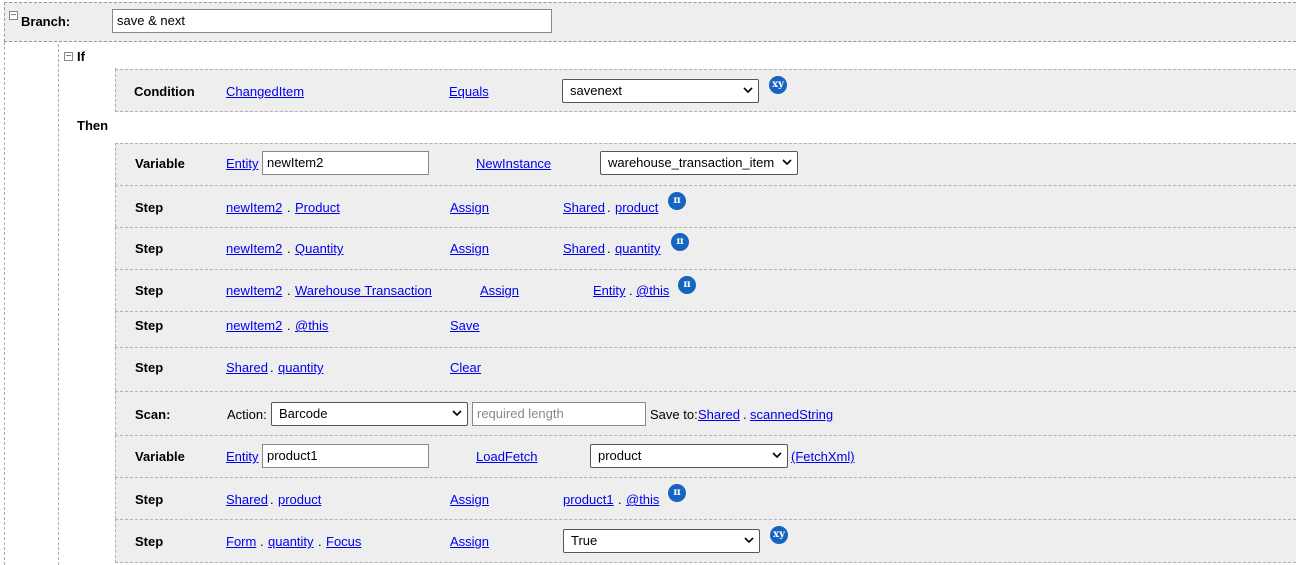 This screenshot has height=565, width=1296. Describe the element at coordinates (465, 367) in the screenshot. I see `step-operation-link: Clear` at that location.